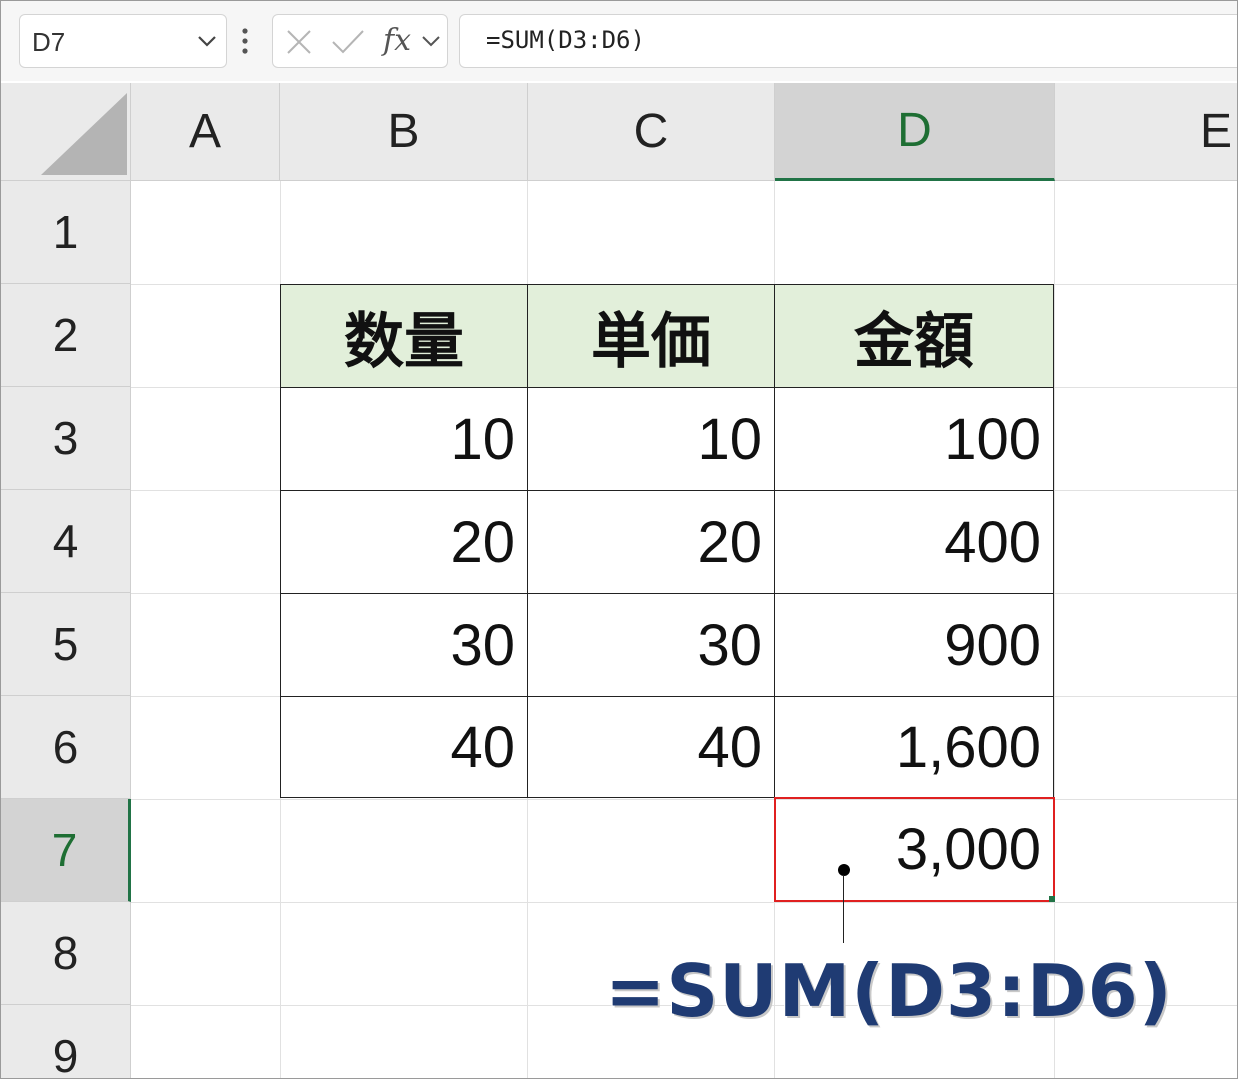  I want to click on name-box: D7, so click(123, 41).